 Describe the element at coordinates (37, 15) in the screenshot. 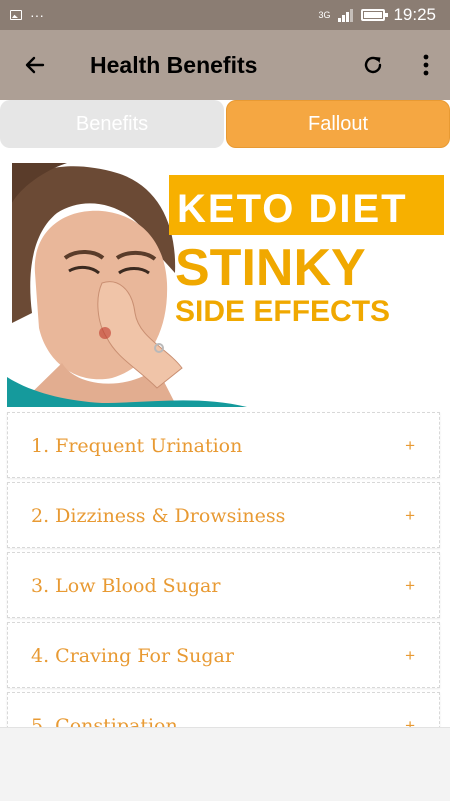

I see `status-more-dots: ···` at that location.